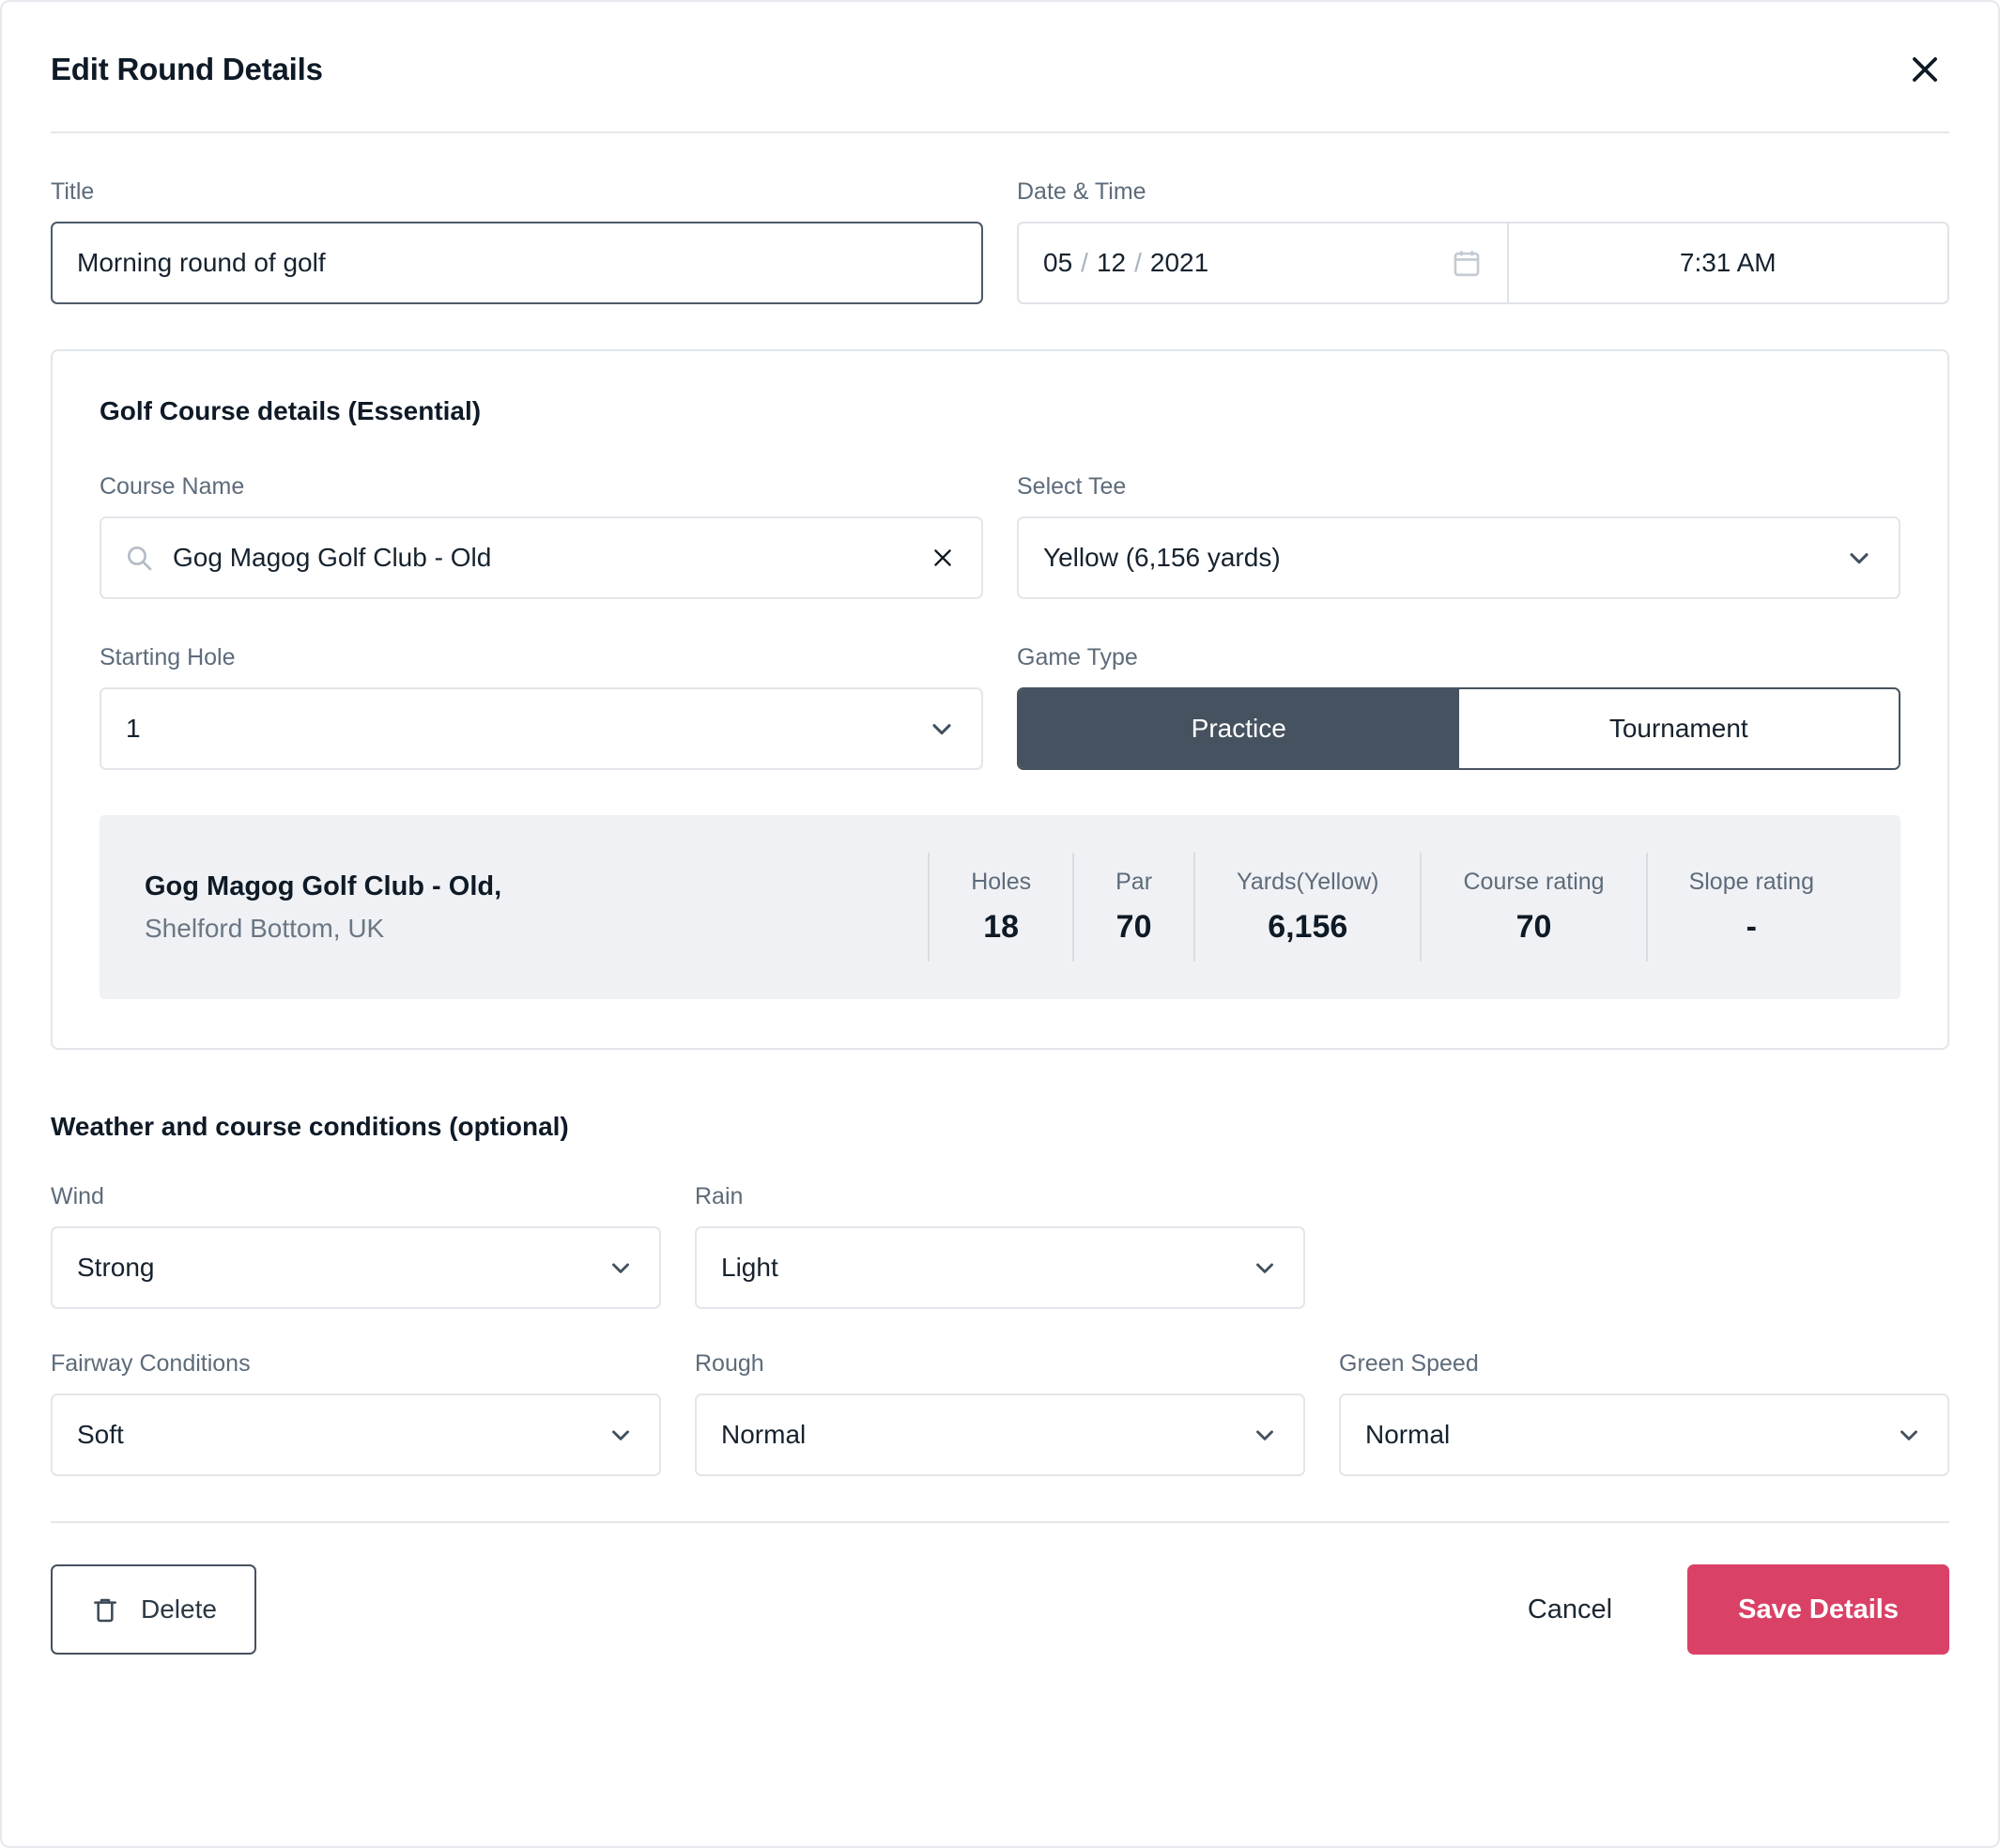  Describe the element at coordinates (1133, 927) in the screenshot. I see `stat-par-value: 70` at that location.